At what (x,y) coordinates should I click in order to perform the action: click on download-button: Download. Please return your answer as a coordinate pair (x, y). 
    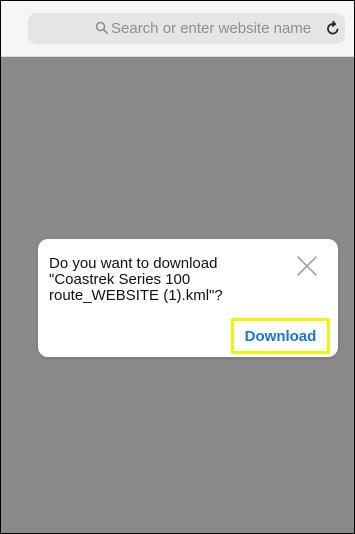
    Looking at the image, I should click on (280, 336).